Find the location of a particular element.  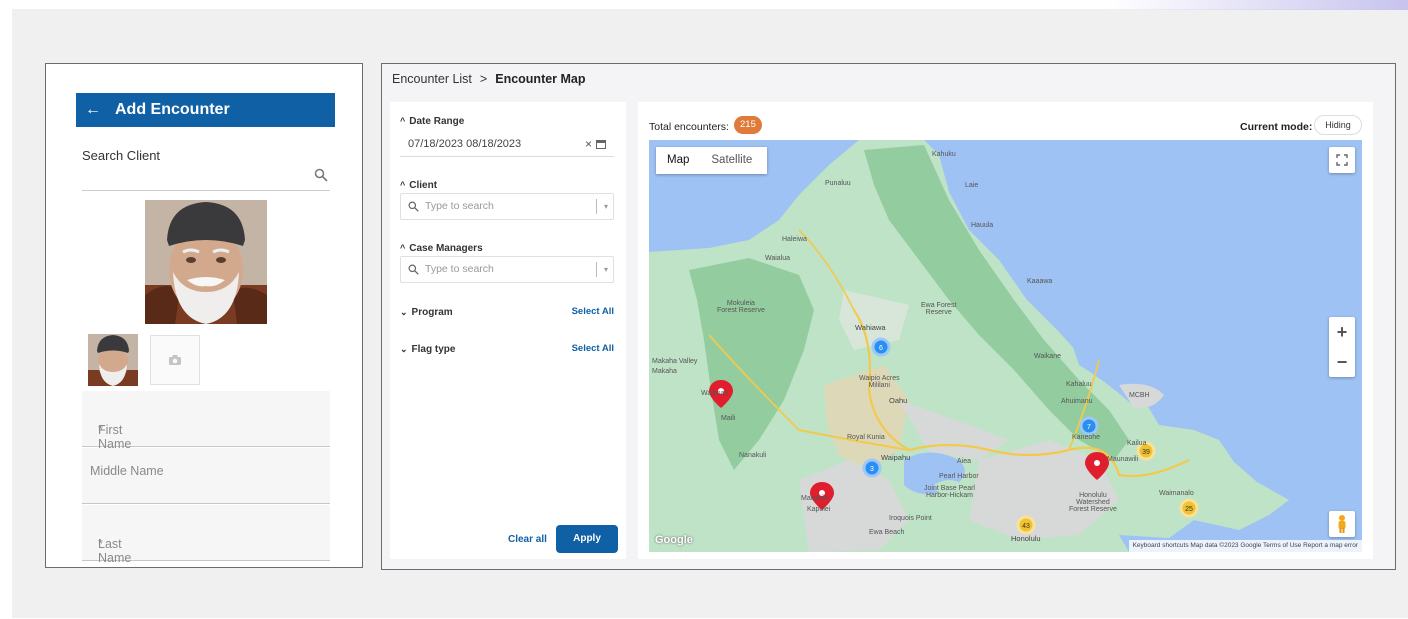

program-toggle: ⌄ Program is located at coordinates (426, 312).